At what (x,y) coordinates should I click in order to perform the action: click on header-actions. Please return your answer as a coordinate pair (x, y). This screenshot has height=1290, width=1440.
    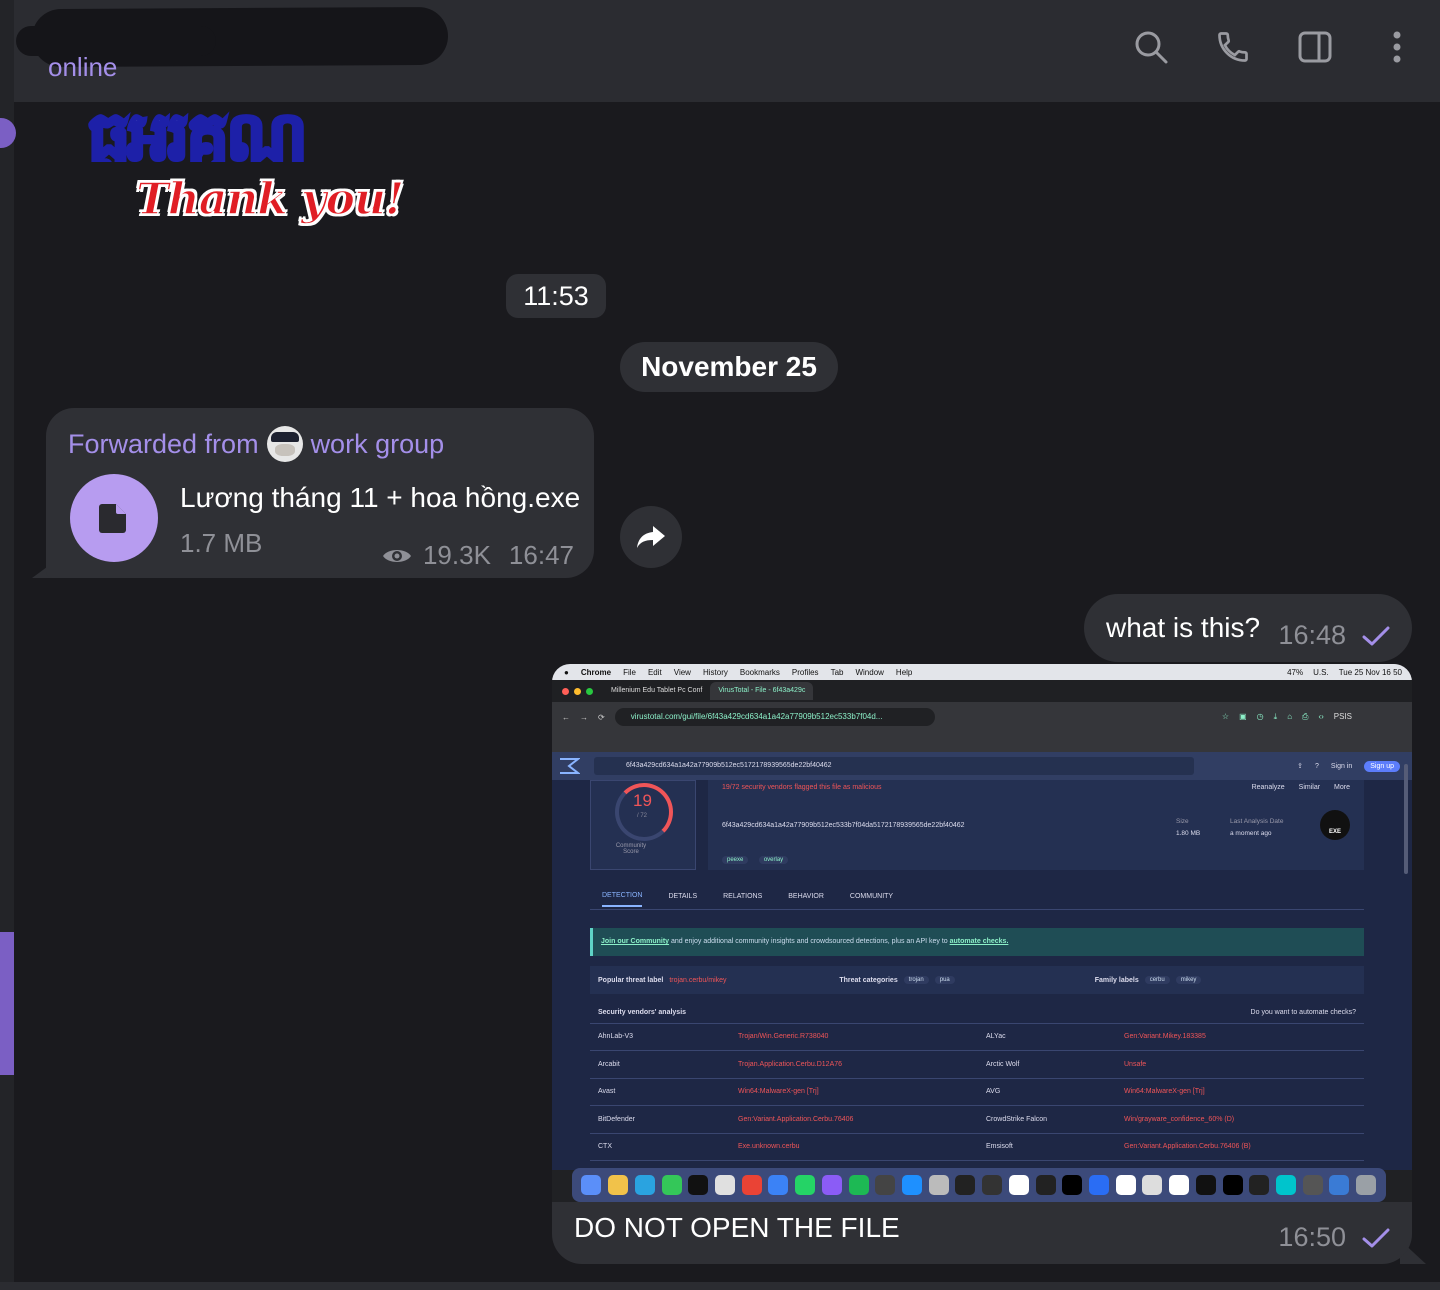
    Looking at the image, I should click on (1274, 47).